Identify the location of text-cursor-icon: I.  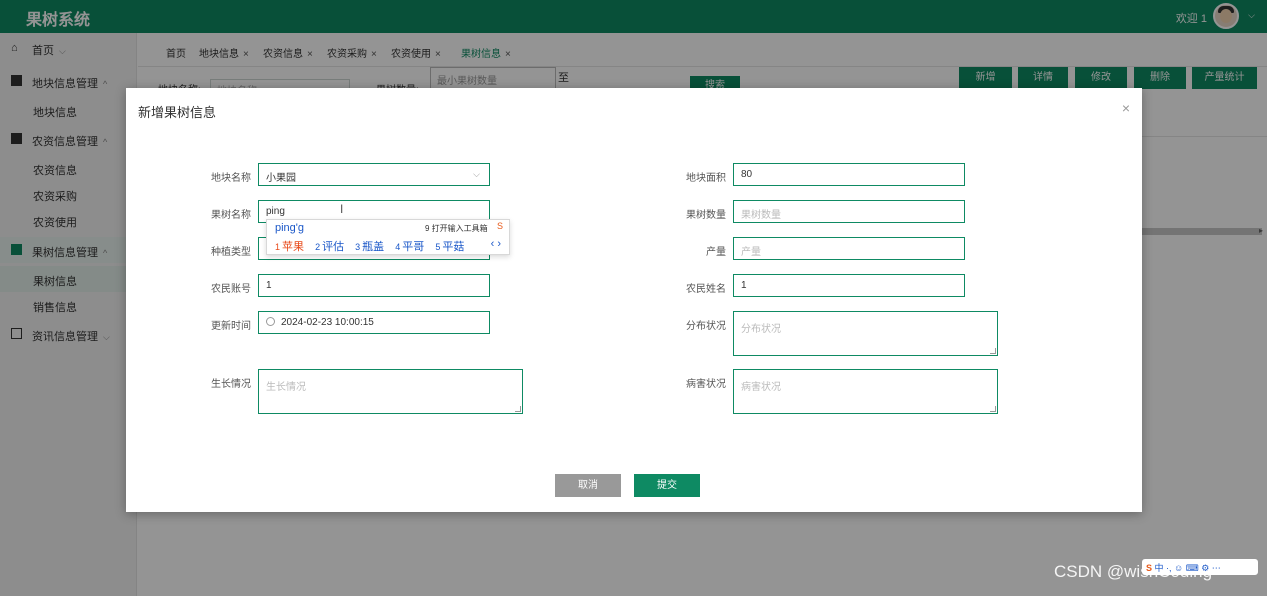
(342, 209).